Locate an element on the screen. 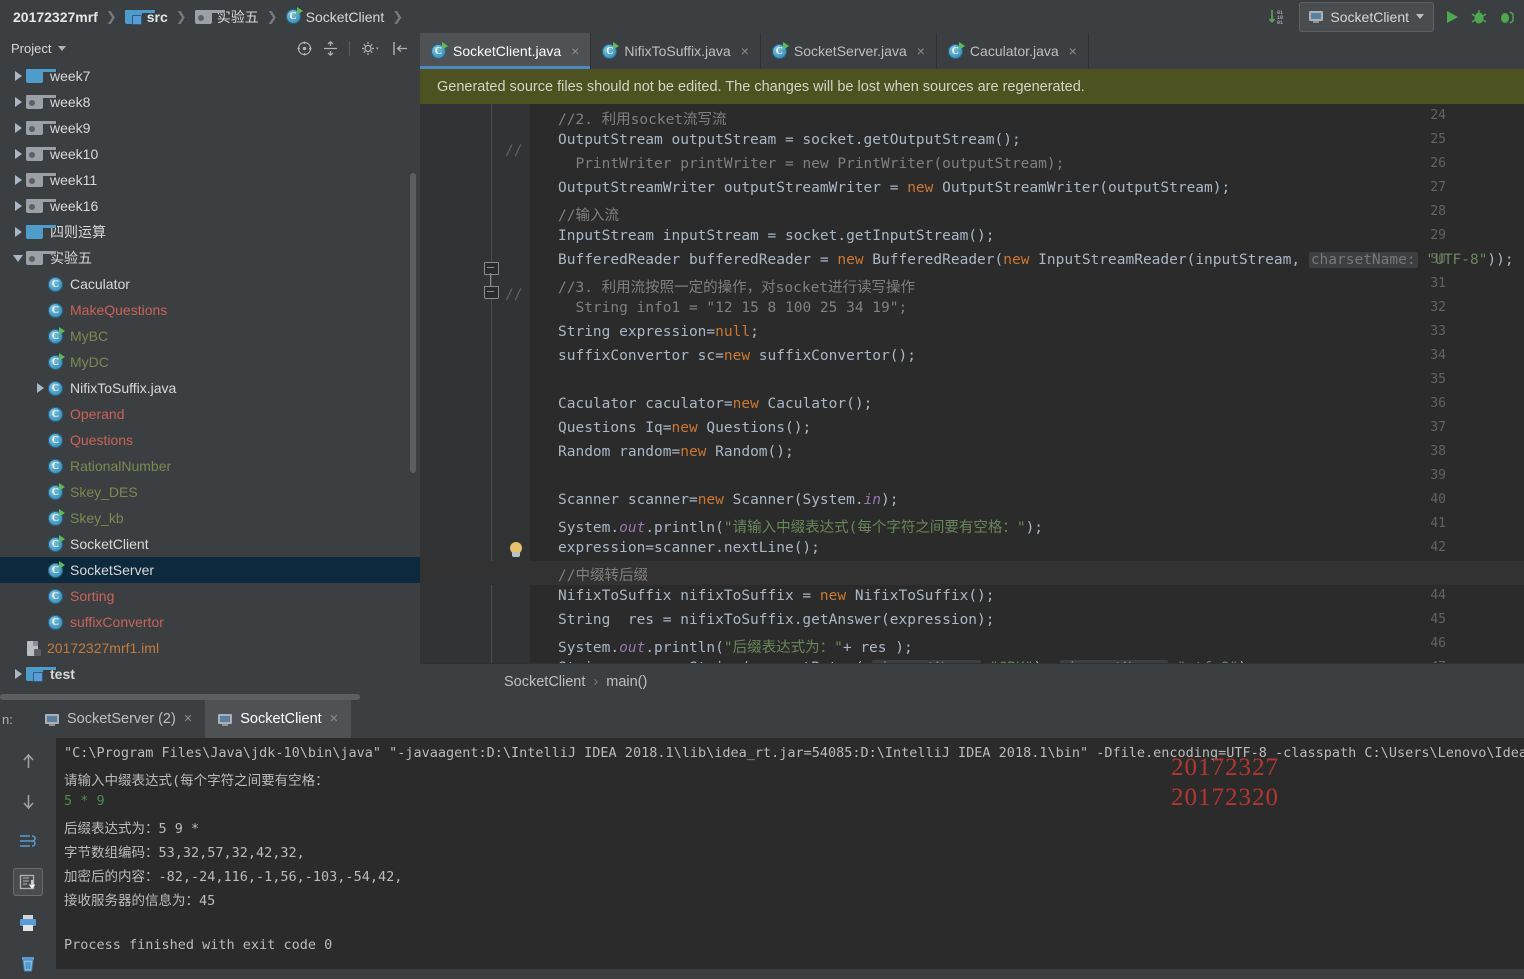  tree-item-: 四则运算 is located at coordinates (210, 232).